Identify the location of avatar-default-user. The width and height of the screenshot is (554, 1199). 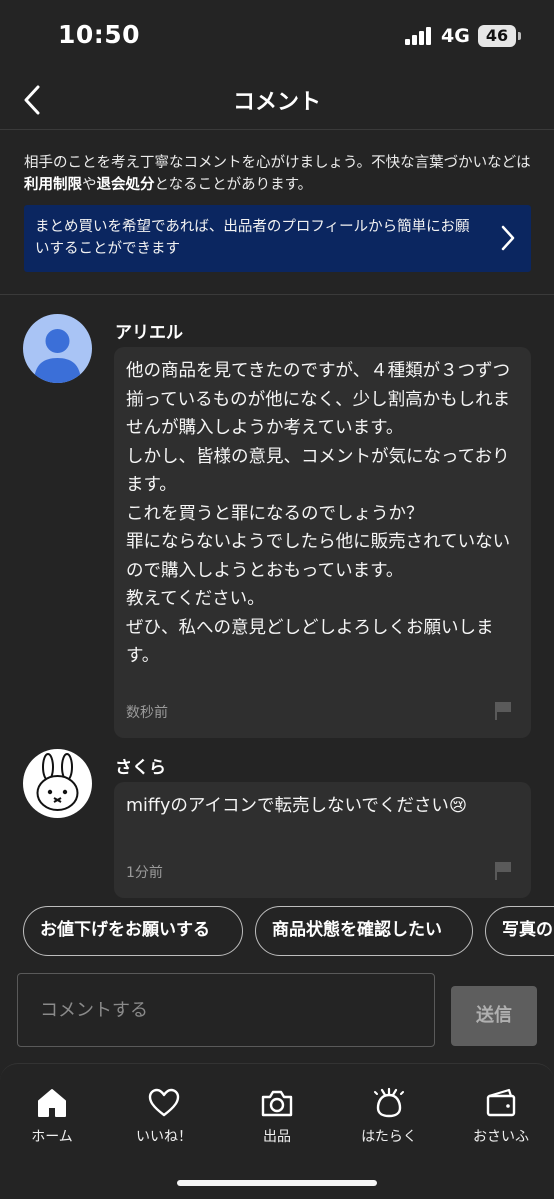
(57, 348).